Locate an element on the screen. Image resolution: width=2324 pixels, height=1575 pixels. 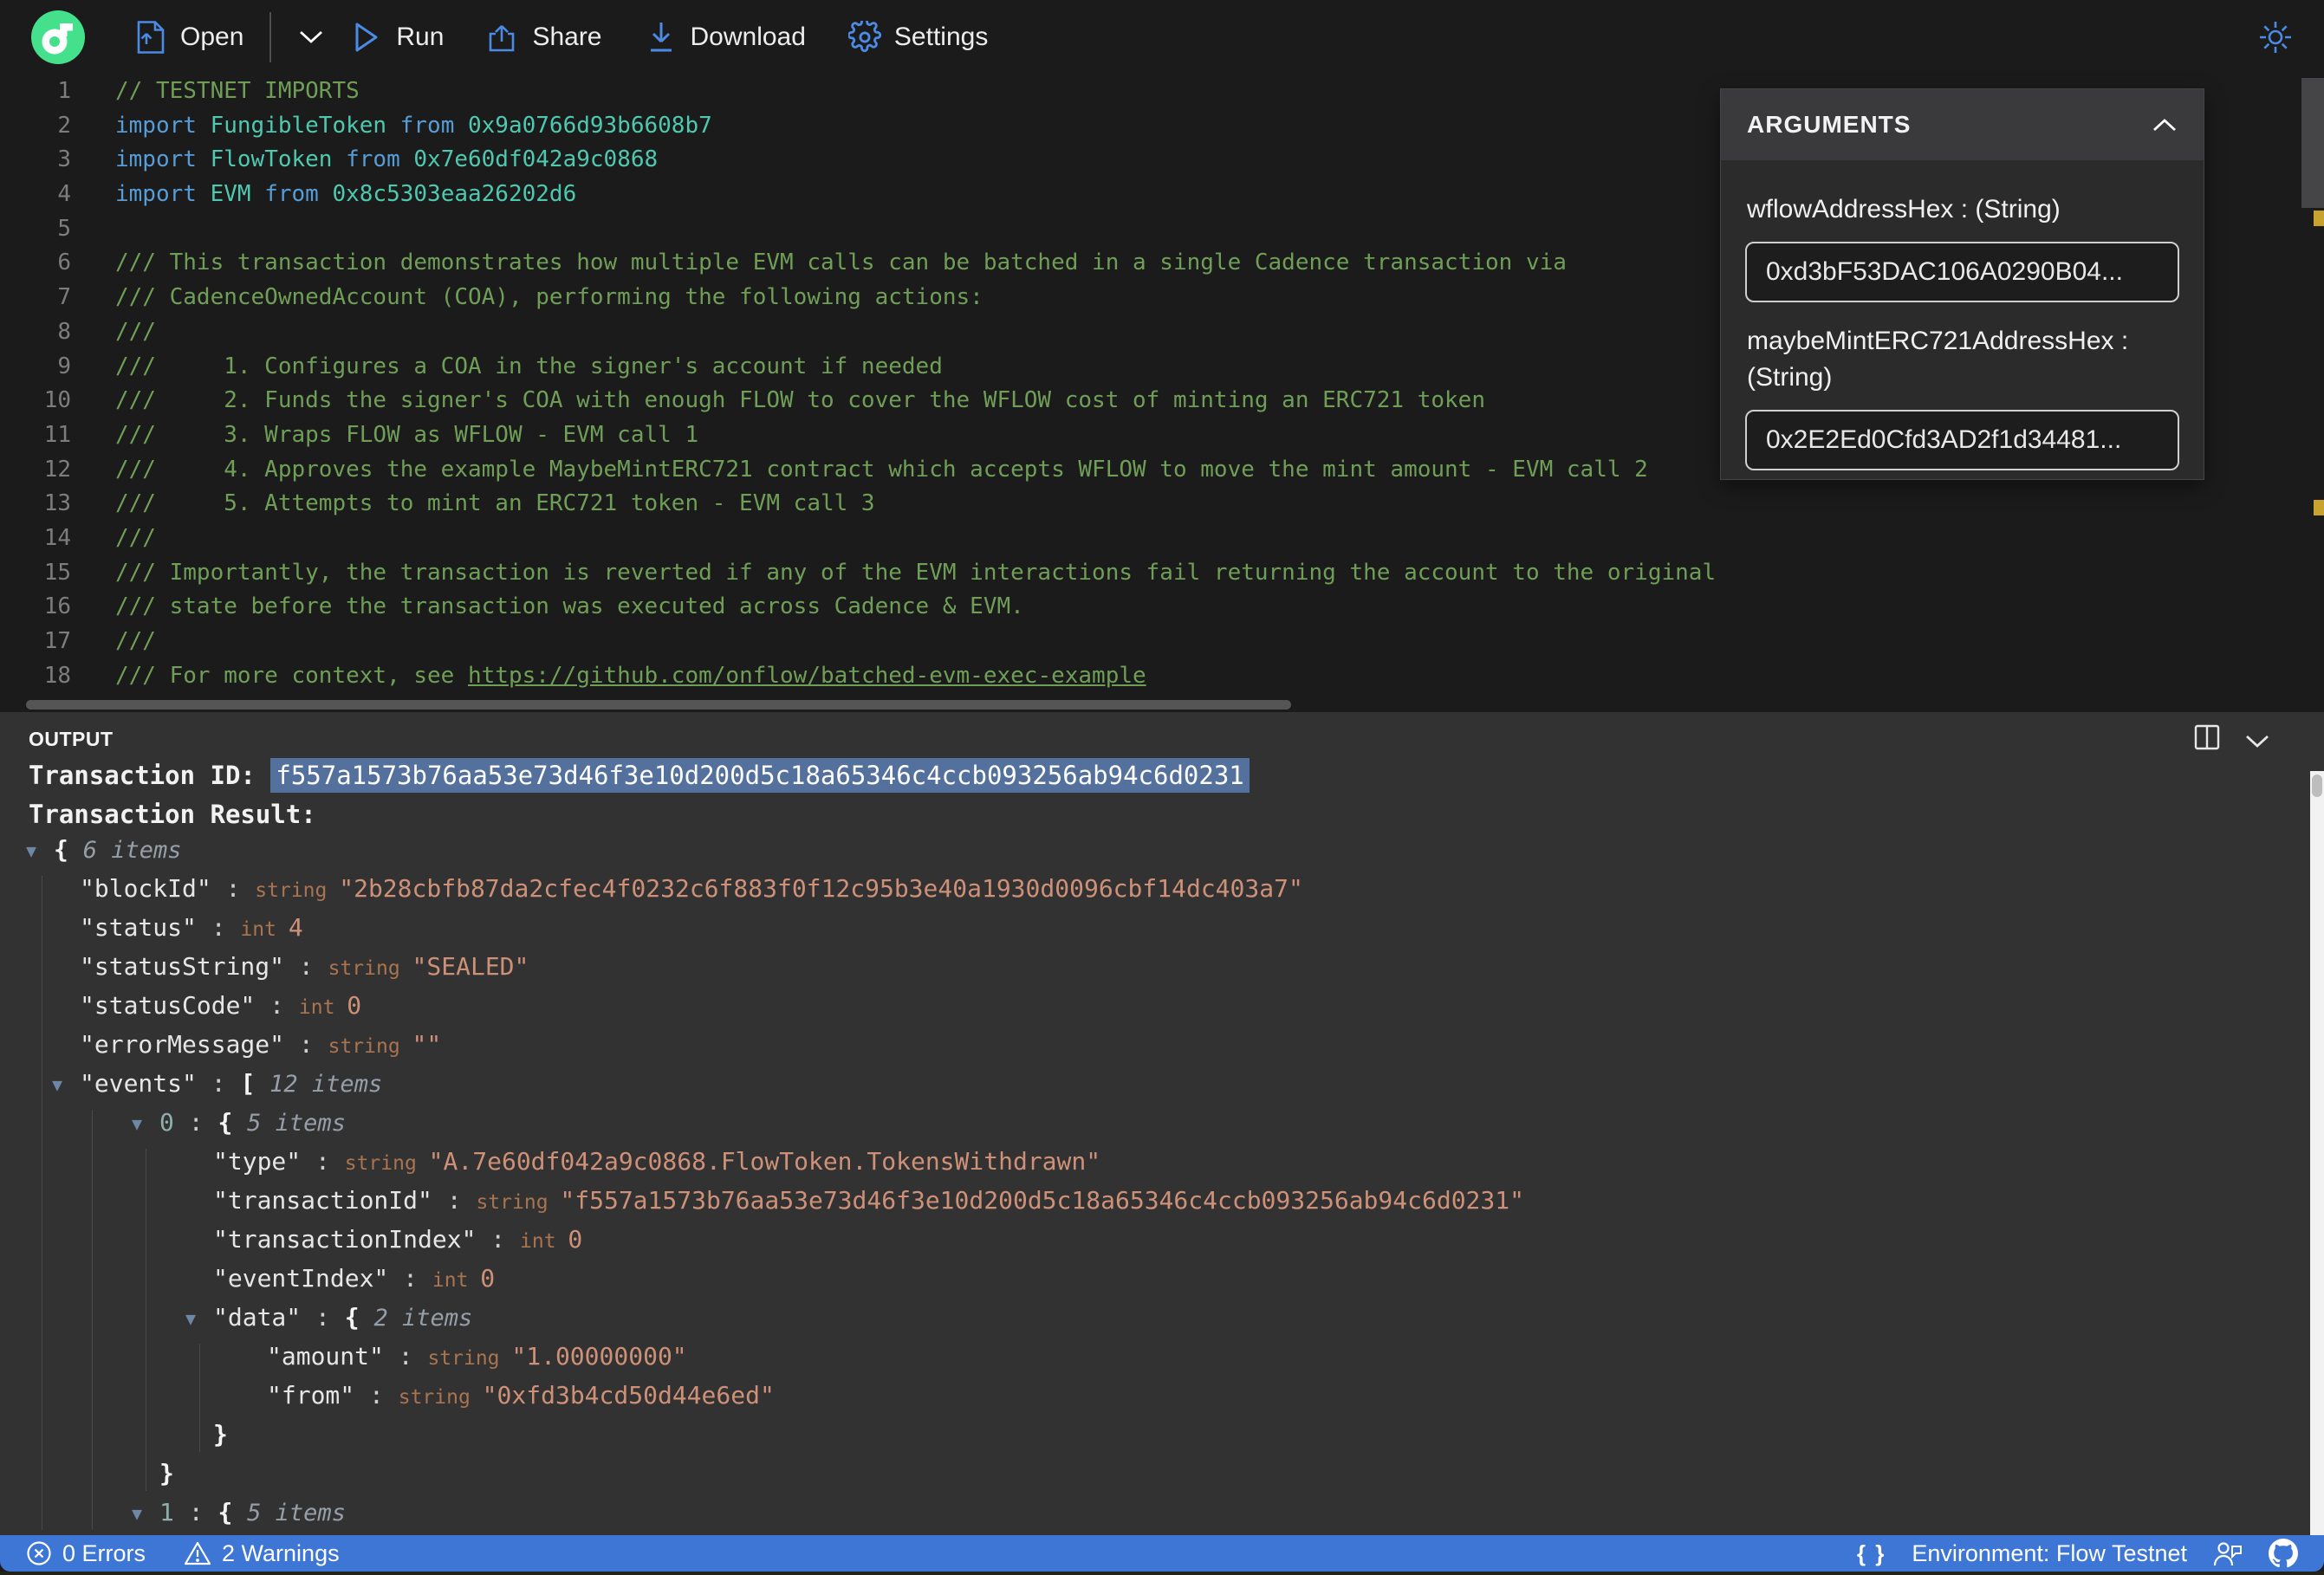
code-text: /// 3. Wraps FLOW as WFLOW - EVM call 1 is located at coordinates (407, 435).